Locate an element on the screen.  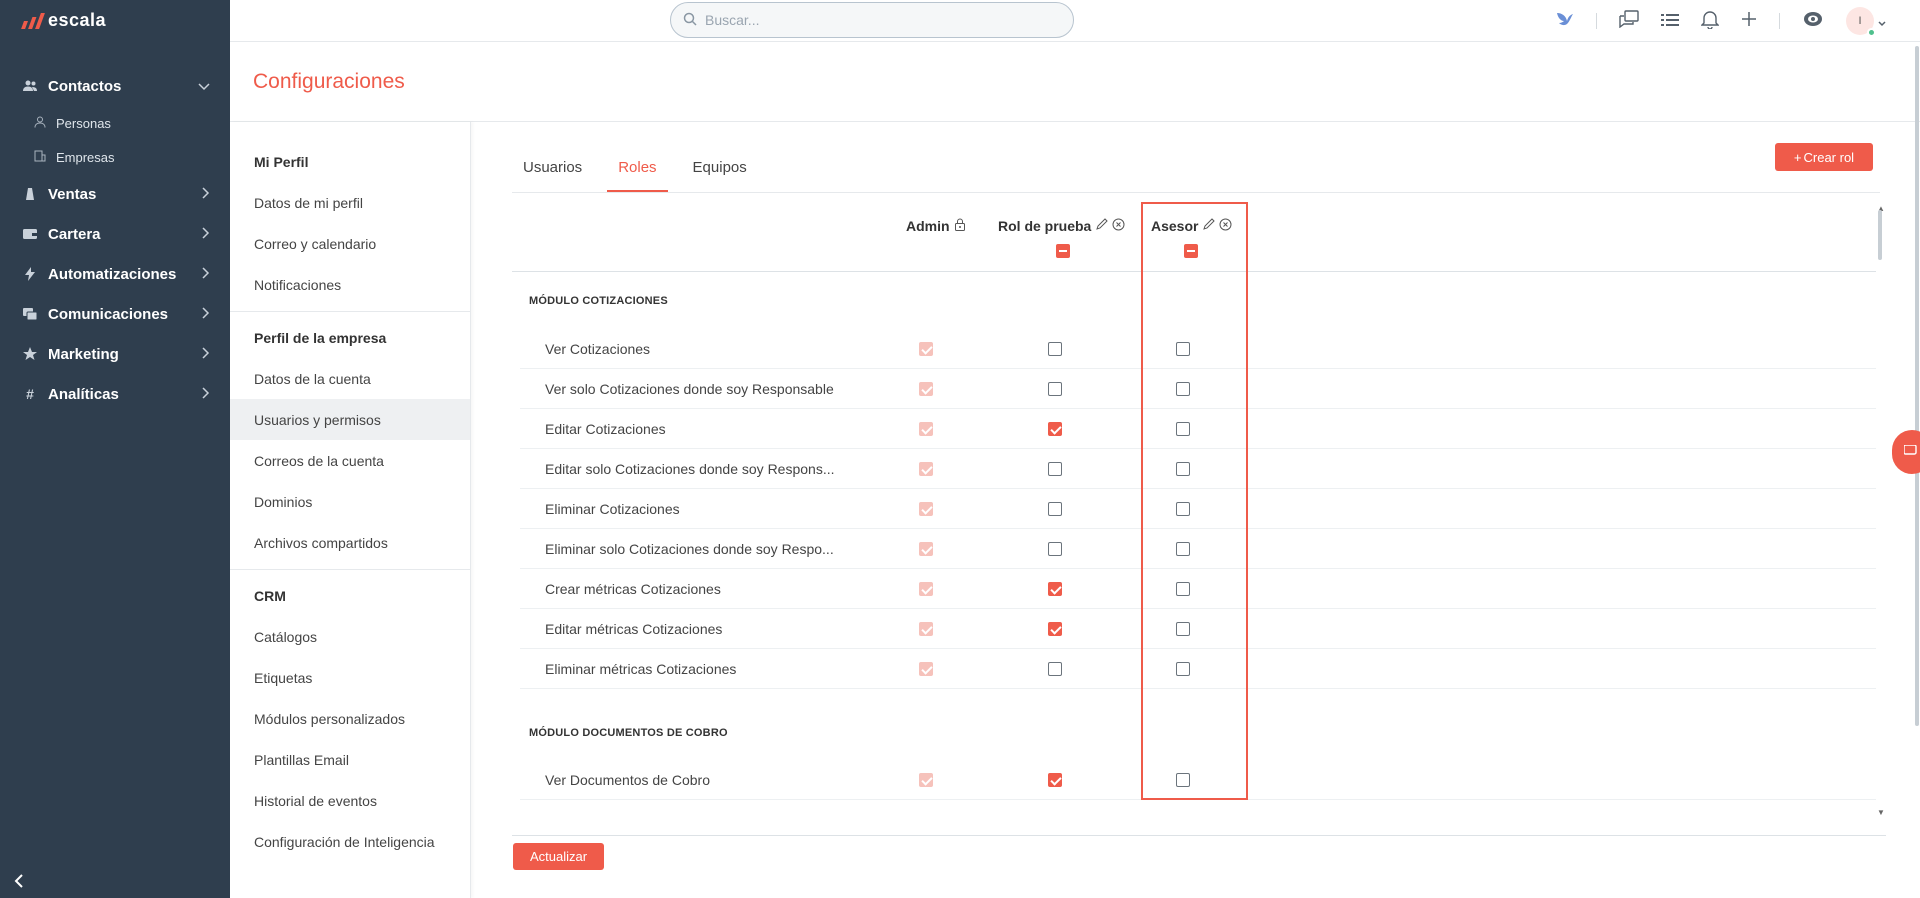
nav-subitem-label: Personas is located at coordinates (83, 123).